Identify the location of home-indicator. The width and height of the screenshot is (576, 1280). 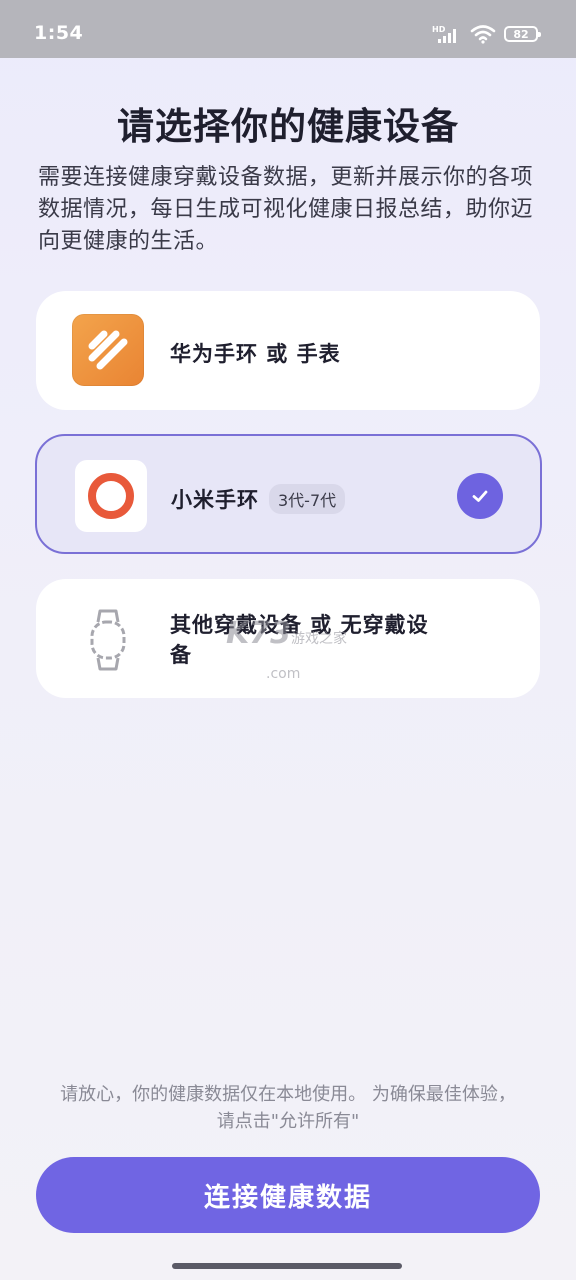
(287, 1266).